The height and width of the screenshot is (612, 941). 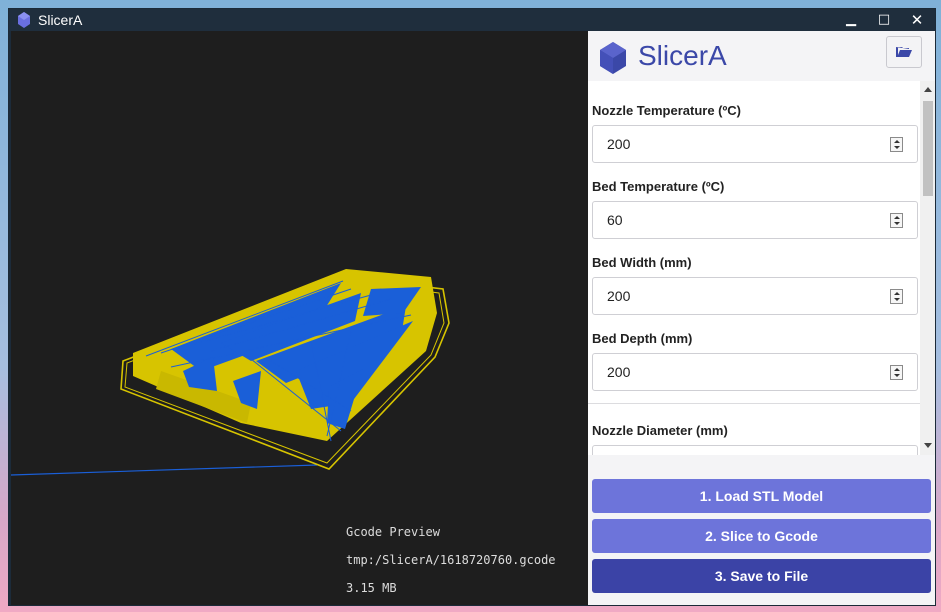 What do you see at coordinates (393, 532) in the screenshot?
I see `gcode-info-title: Gcode Preview` at bounding box center [393, 532].